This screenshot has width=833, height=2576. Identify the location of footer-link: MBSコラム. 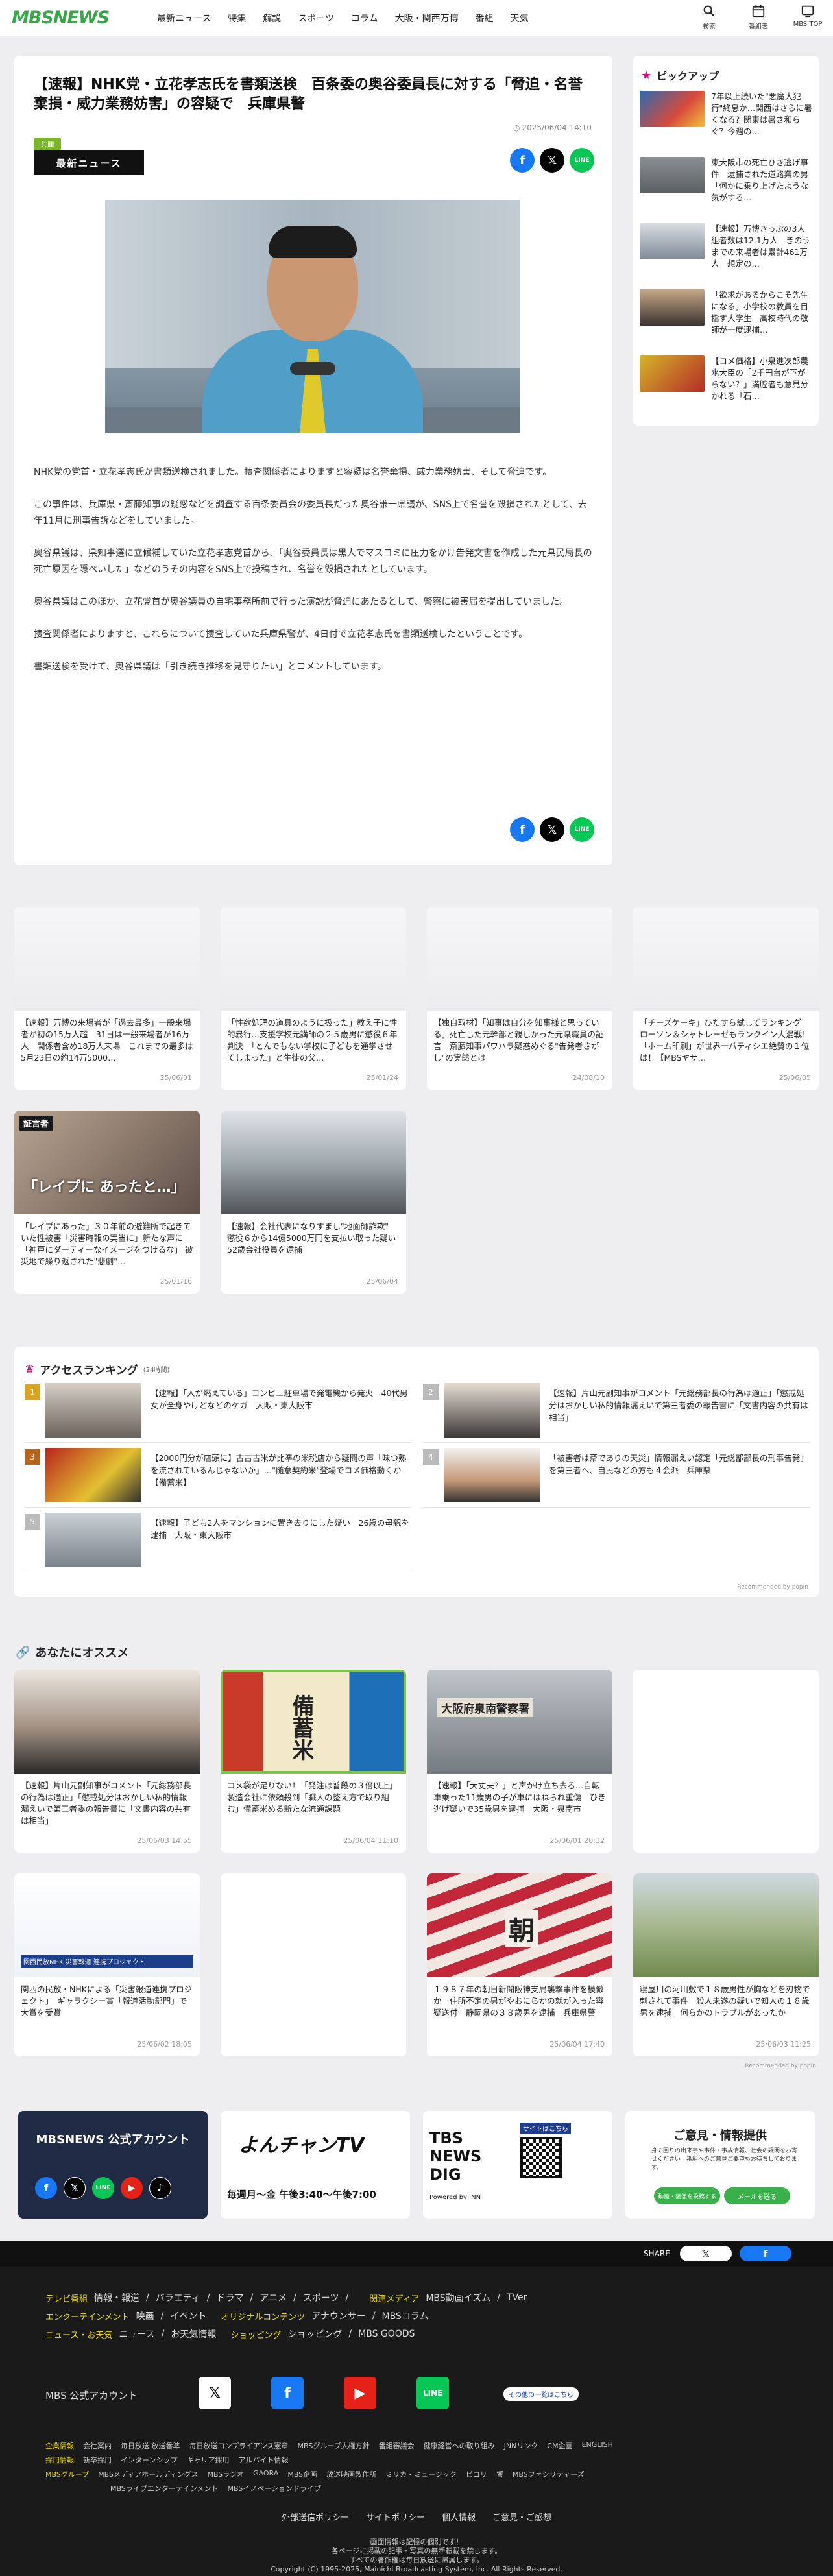
(405, 2315).